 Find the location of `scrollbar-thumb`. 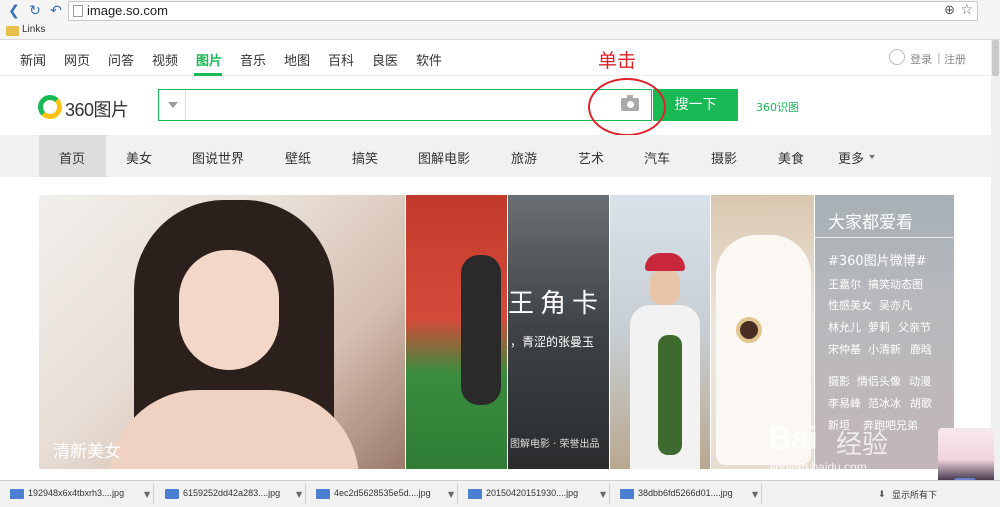

scrollbar-thumb is located at coordinates (995, 58).